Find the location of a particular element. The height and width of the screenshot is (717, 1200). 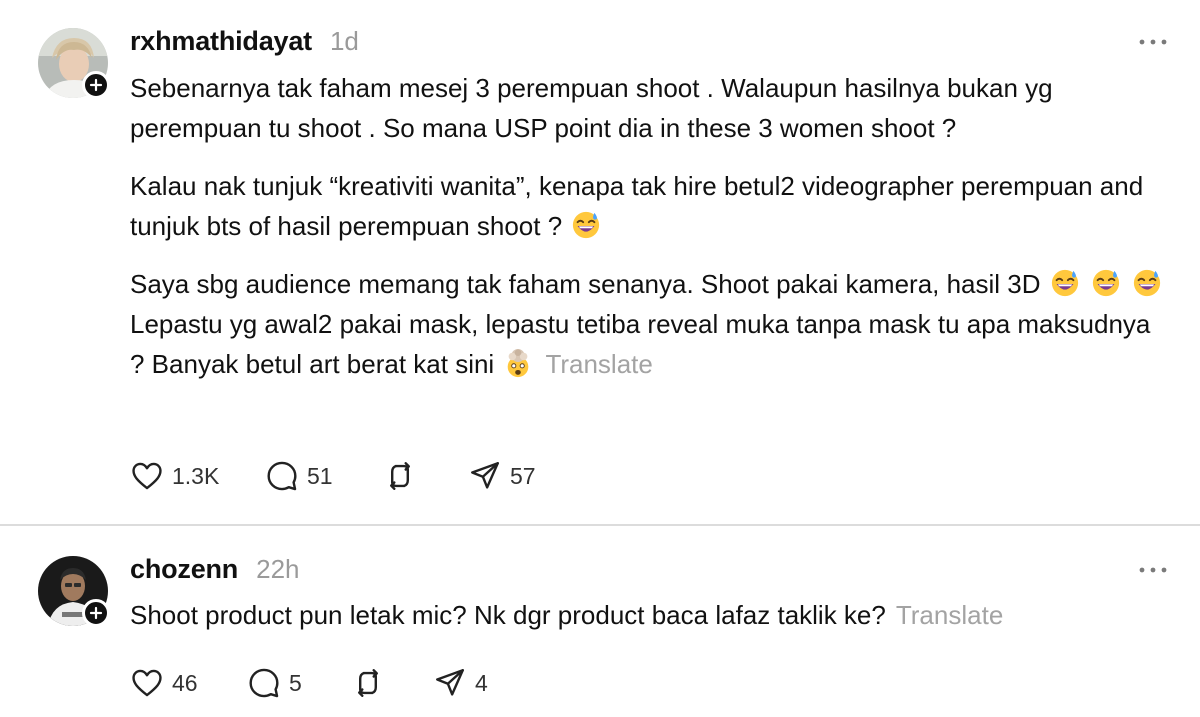

post-header: rxhmathidayat 1d is located at coordinates (244, 41).